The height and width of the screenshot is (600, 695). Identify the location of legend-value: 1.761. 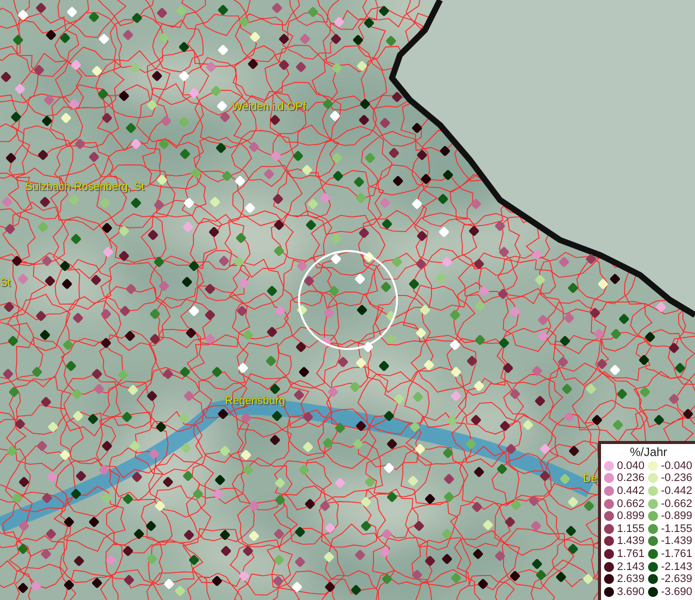
(631, 554).